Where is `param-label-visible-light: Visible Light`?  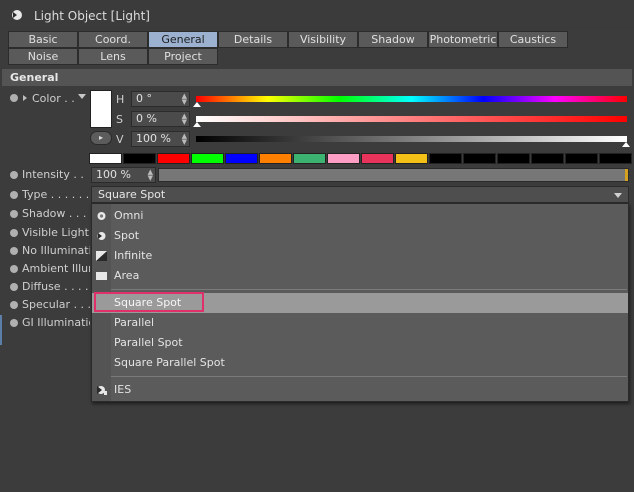
param-label-visible-light: Visible Light is located at coordinates (55, 232).